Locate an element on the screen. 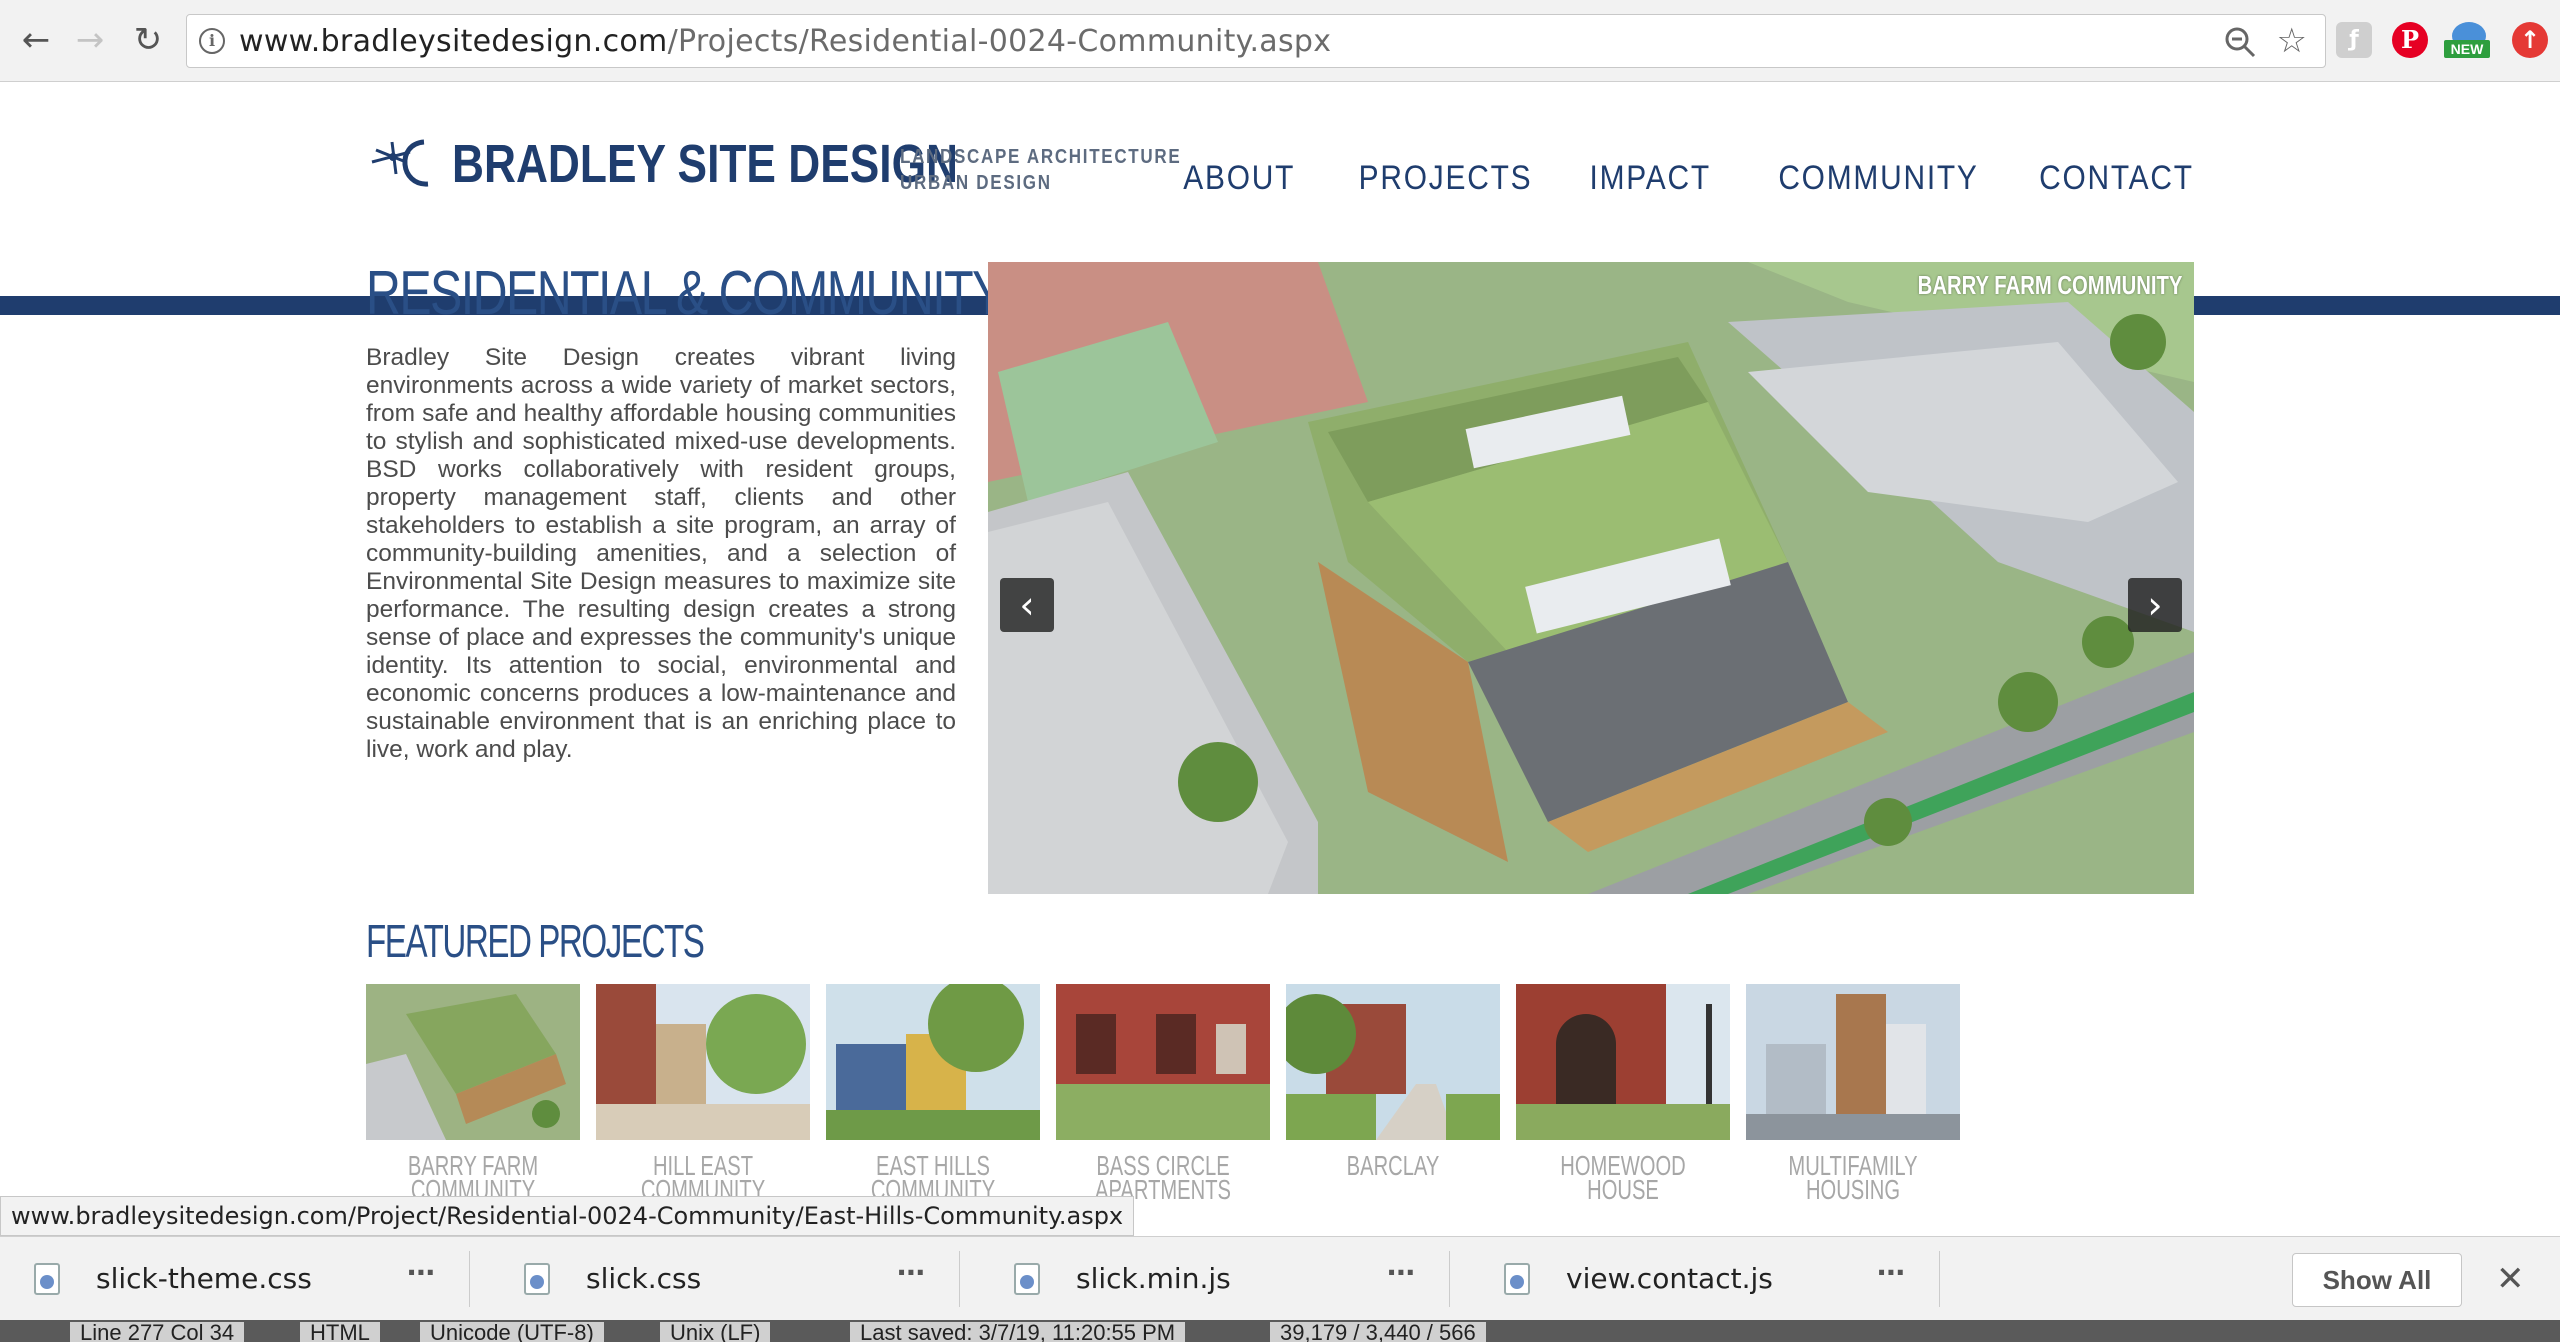  pinterest-icon: P is located at coordinates (2410, 40).